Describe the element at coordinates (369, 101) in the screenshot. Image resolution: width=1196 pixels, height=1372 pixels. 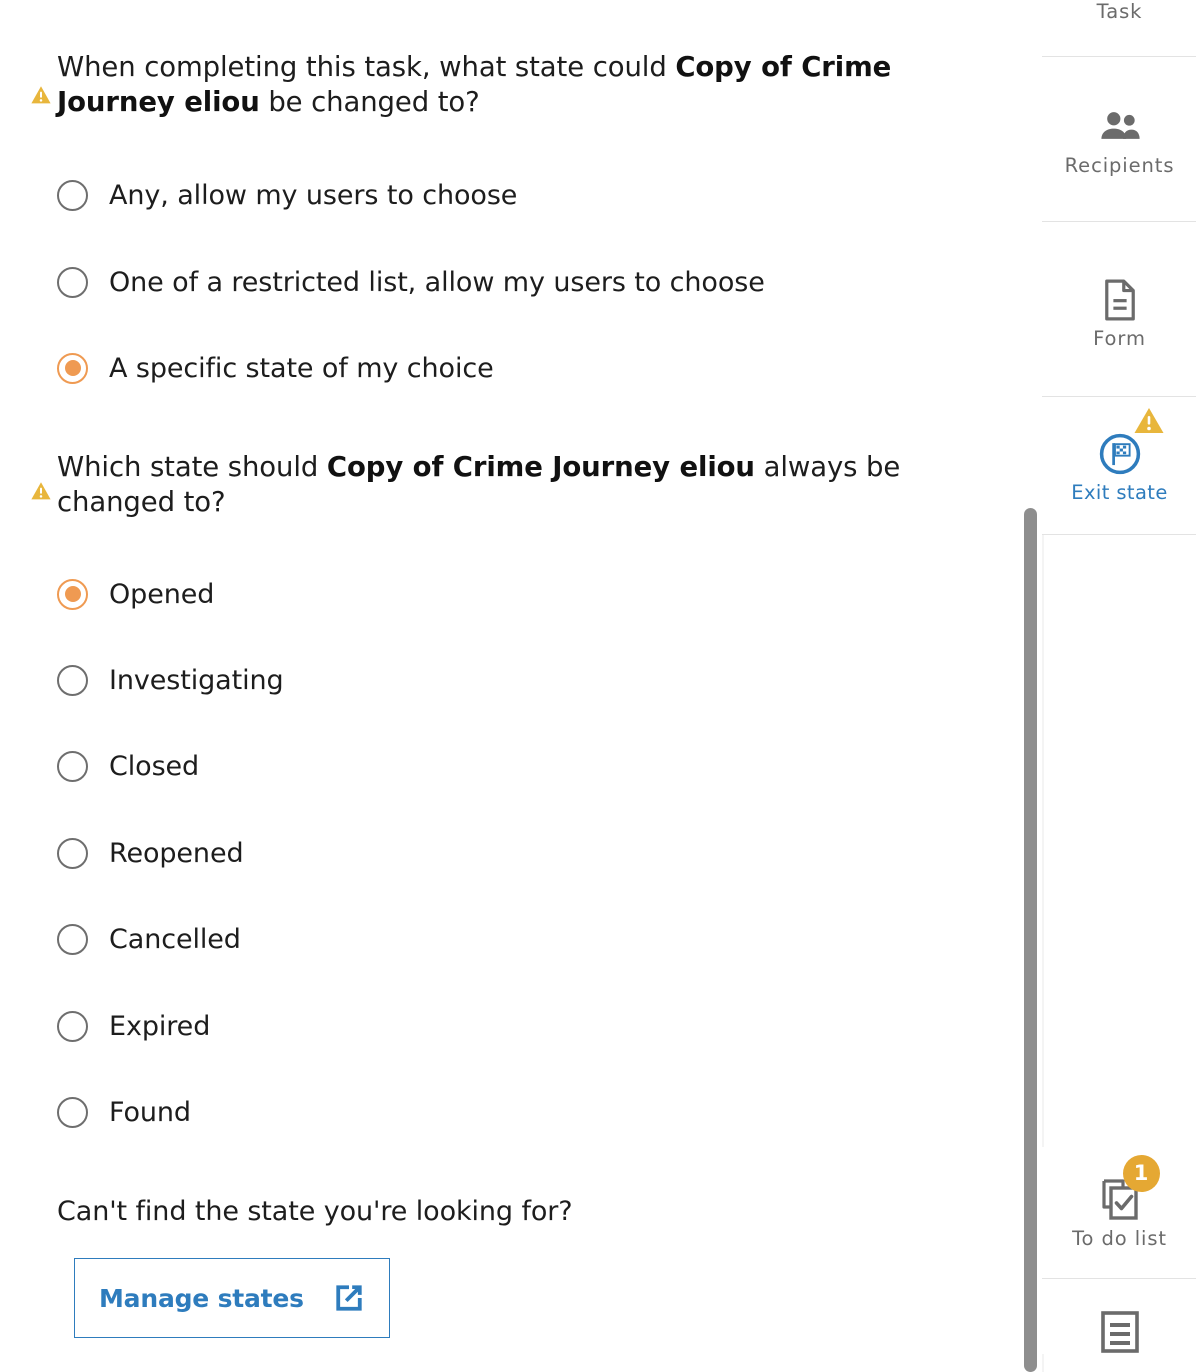
I see `question-suffix: be changed to?` at that location.